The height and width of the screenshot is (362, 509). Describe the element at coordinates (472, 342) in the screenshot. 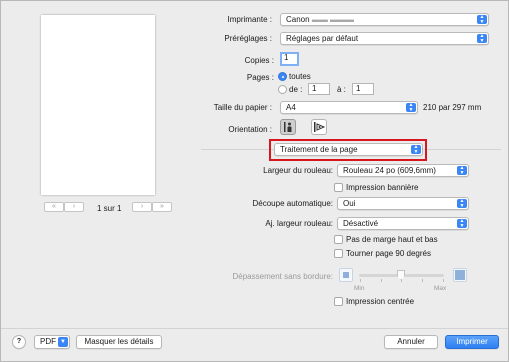

I see `print-button: Imprimer` at that location.